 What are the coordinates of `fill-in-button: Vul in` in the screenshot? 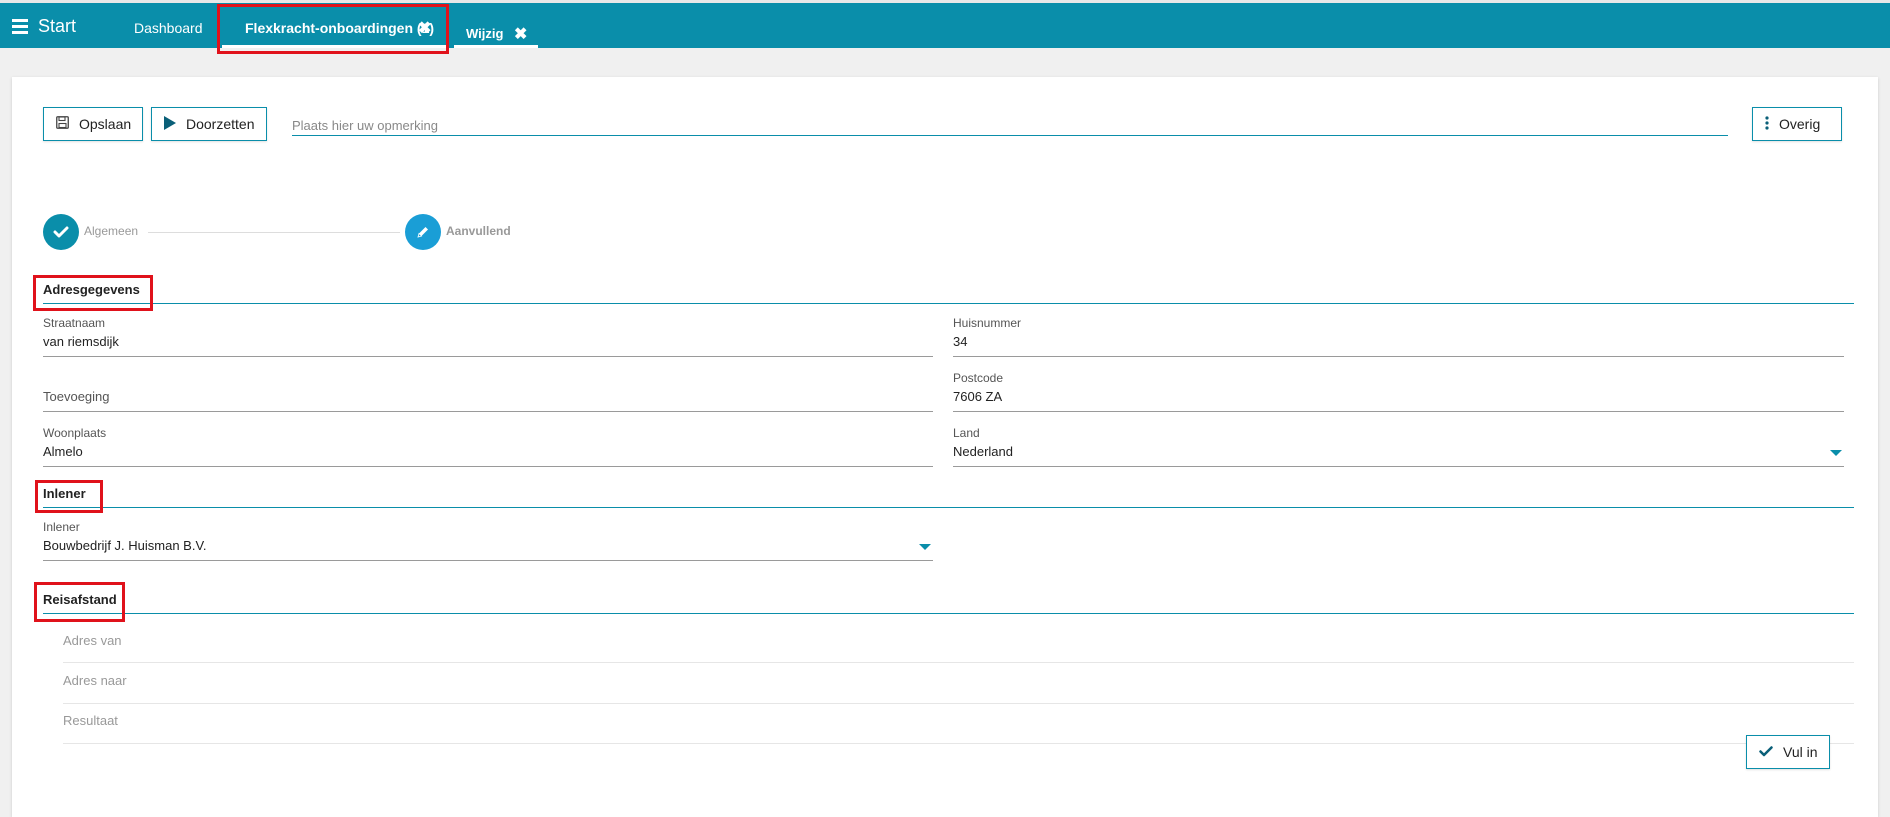 It's located at (1788, 752).